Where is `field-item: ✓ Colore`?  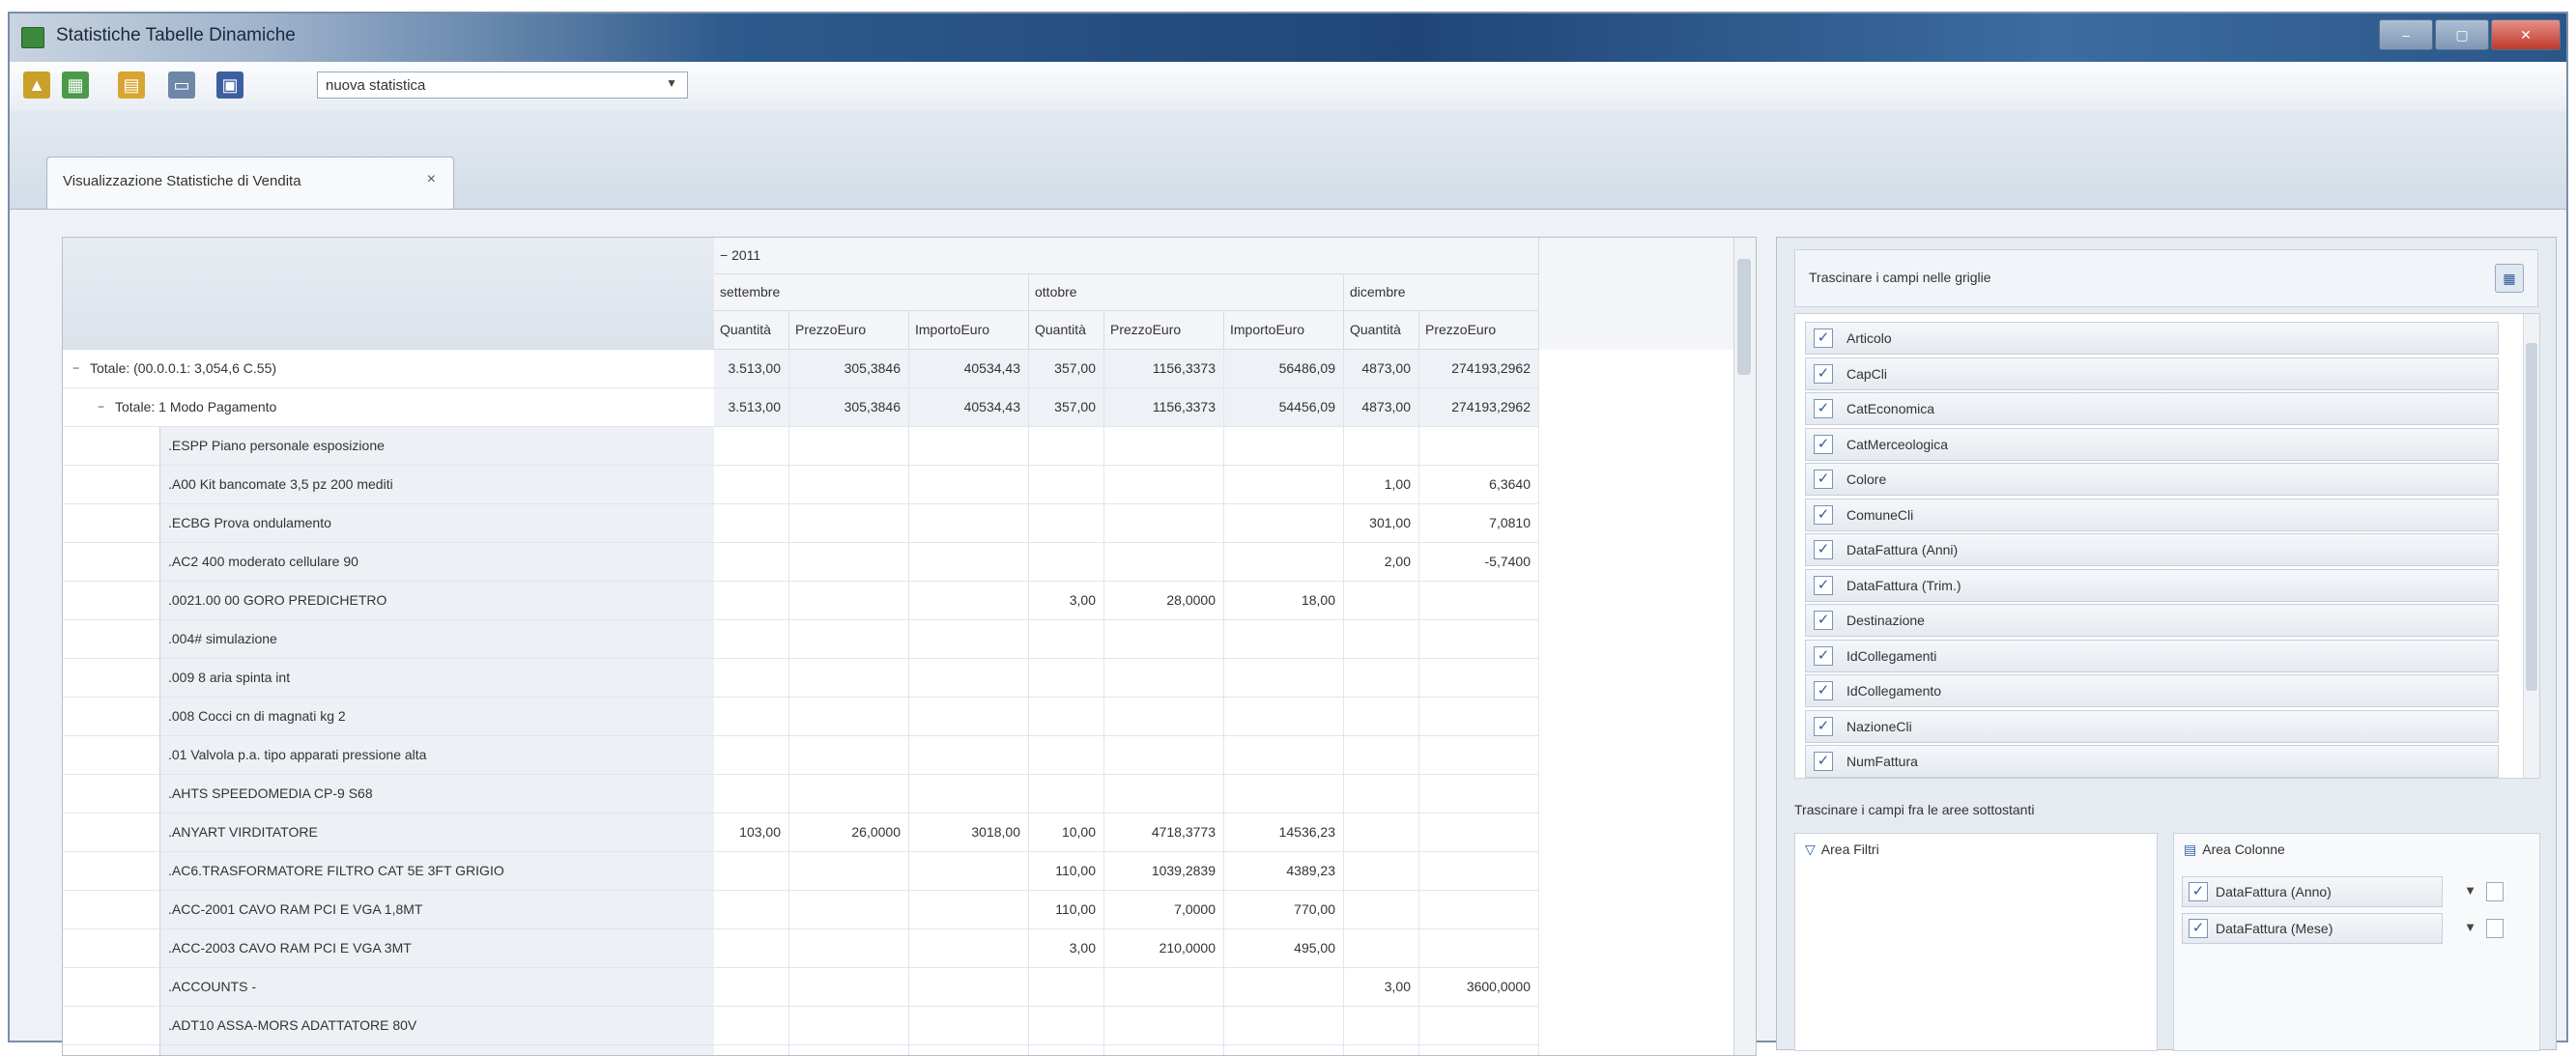
field-item: ✓ Colore is located at coordinates (2152, 480).